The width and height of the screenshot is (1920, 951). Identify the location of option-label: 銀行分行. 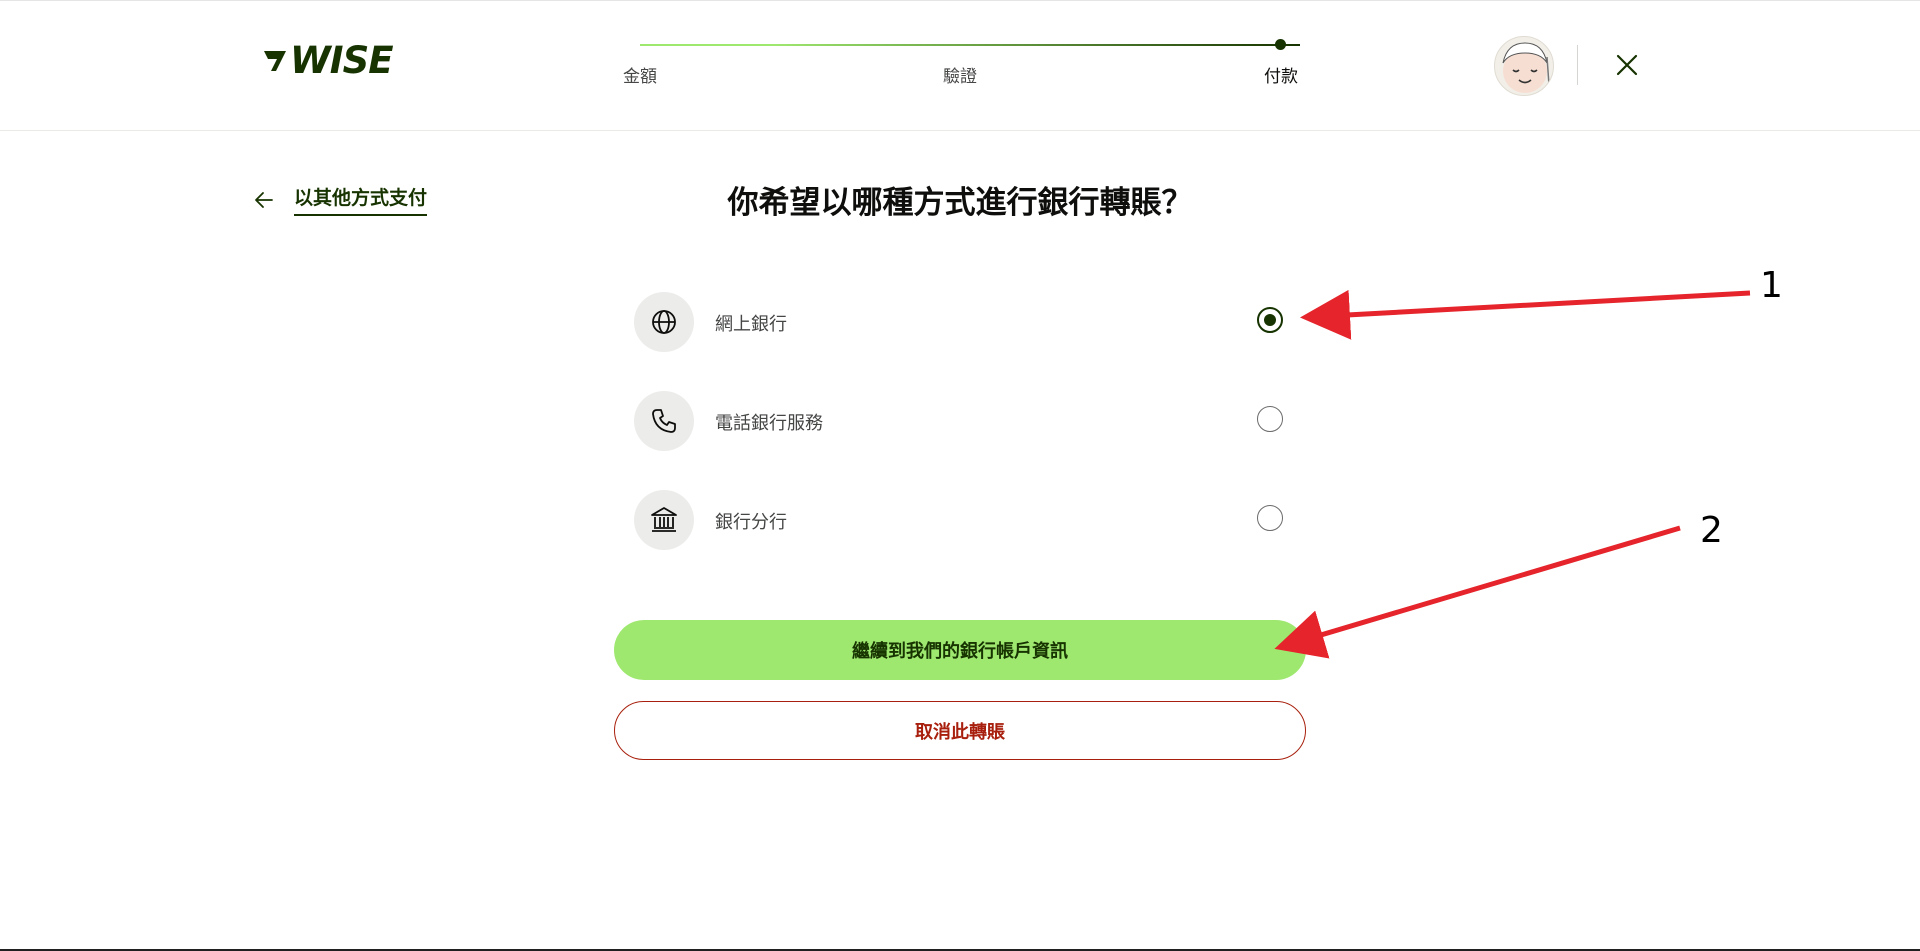
(751, 522).